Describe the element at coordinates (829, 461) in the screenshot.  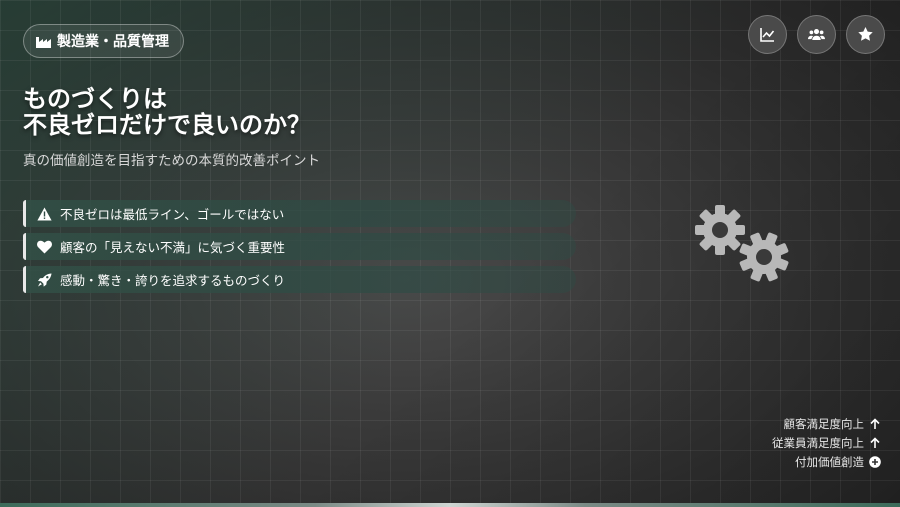
I see `benefit-label: 付加価値創造` at that location.